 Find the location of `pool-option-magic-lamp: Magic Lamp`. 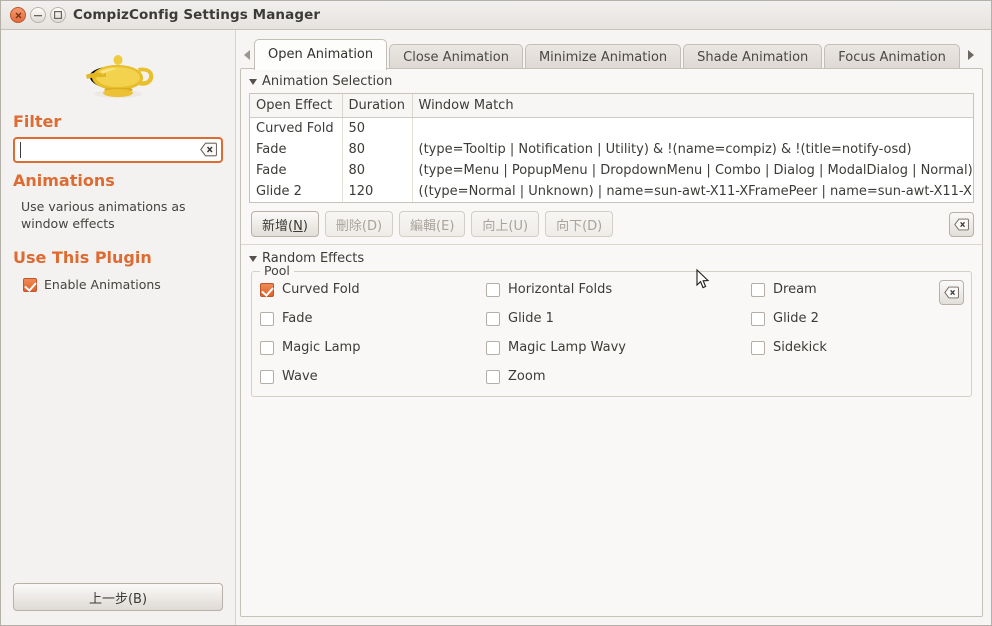

pool-option-magic-lamp: Magic Lamp is located at coordinates (373, 347).